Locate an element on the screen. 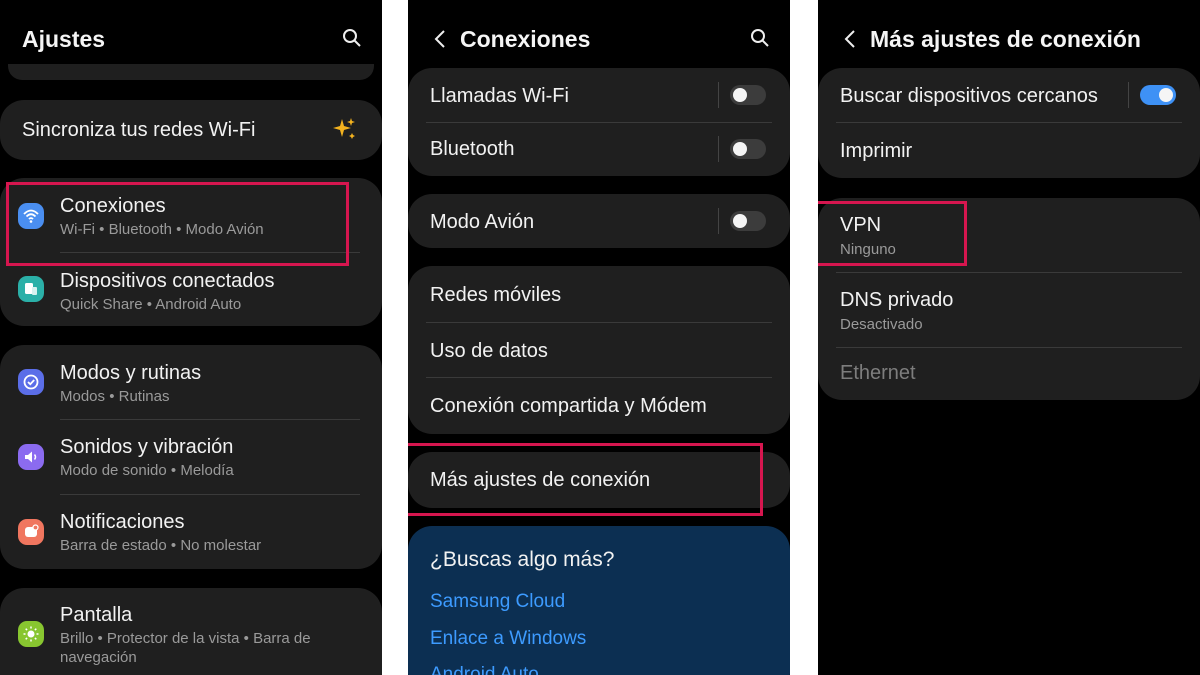 This screenshot has width=1200, height=675. settings-item-label: Modos y rutinas is located at coordinates (131, 373).